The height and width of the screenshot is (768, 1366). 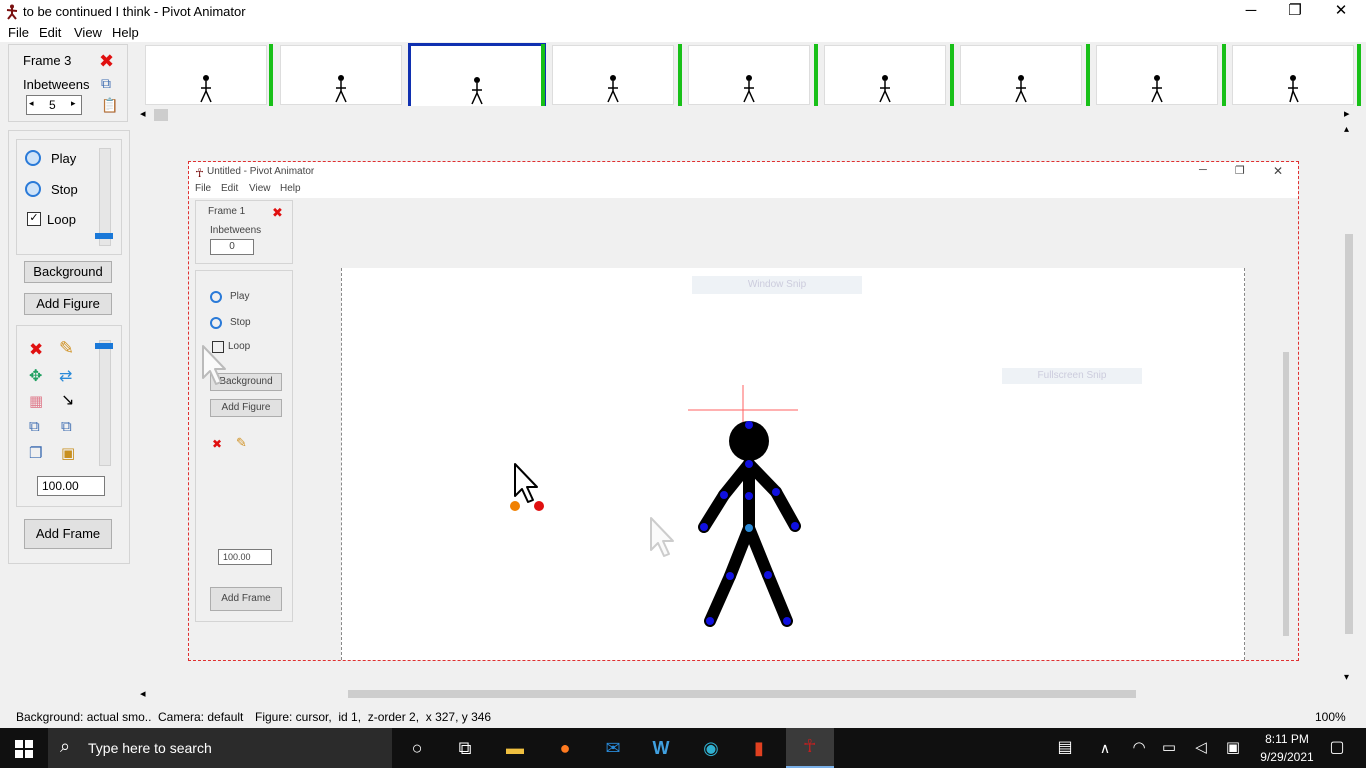 What do you see at coordinates (125, 32) in the screenshot?
I see `menu-help: Help` at bounding box center [125, 32].